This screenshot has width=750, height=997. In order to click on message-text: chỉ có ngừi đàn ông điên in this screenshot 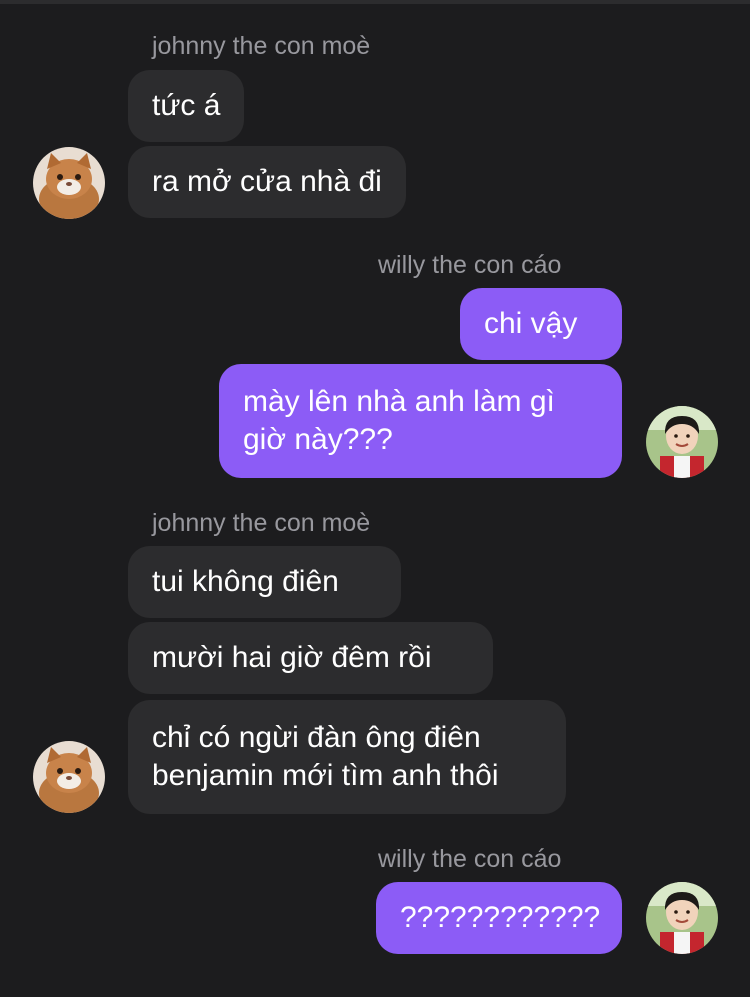, I will do `click(316, 737)`.